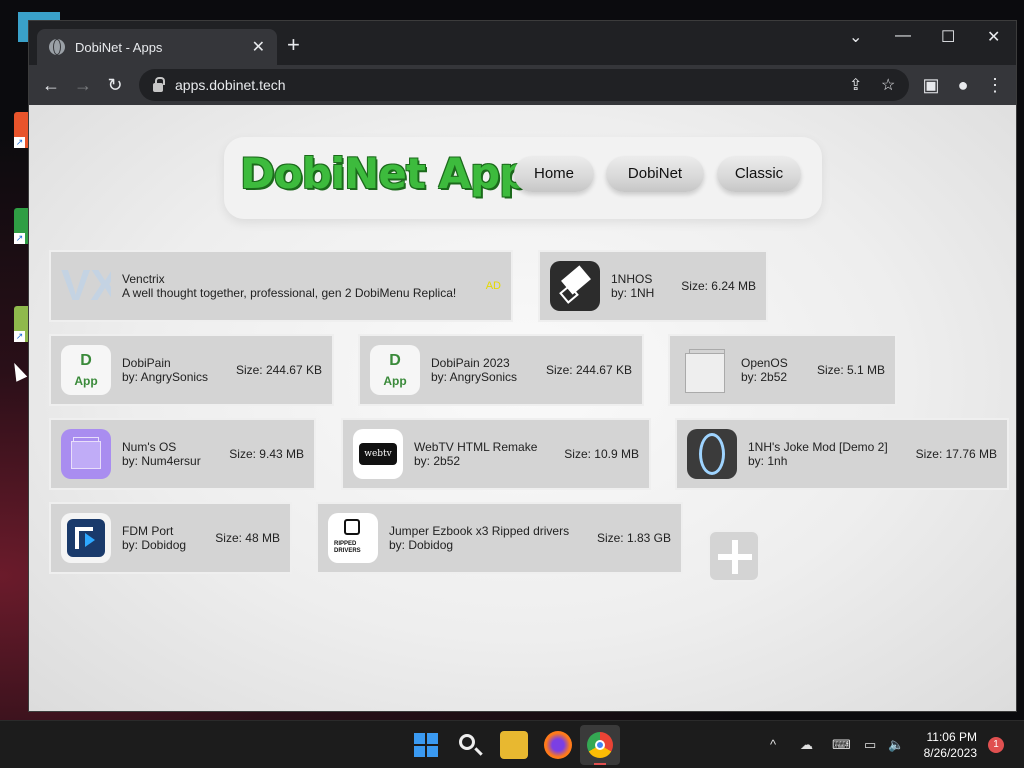  Describe the element at coordinates (159, 84) in the screenshot. I see `lock-icon` at that location.